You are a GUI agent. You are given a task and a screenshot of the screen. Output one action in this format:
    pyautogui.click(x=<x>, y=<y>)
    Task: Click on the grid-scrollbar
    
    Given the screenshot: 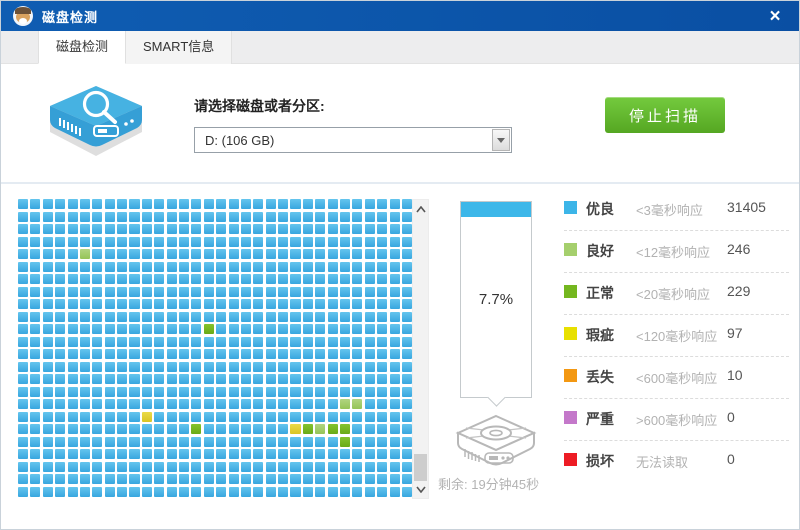 What is the action you would take?
    pyautogui.click(x=420, y=349)
    